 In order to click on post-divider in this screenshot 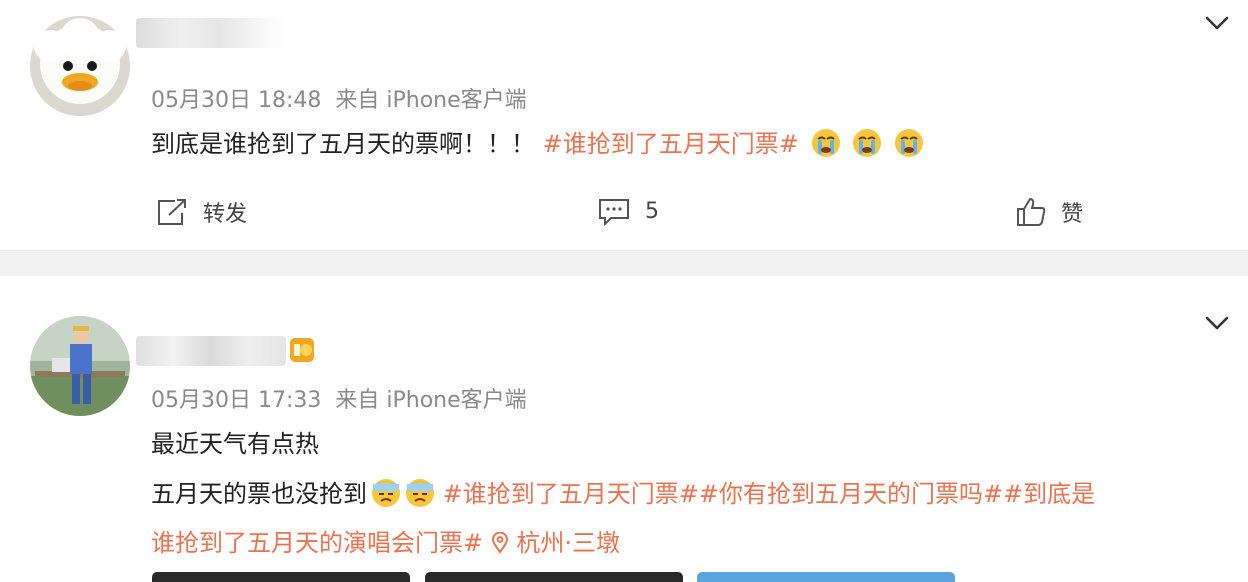, I will do `click(624, 263)`.